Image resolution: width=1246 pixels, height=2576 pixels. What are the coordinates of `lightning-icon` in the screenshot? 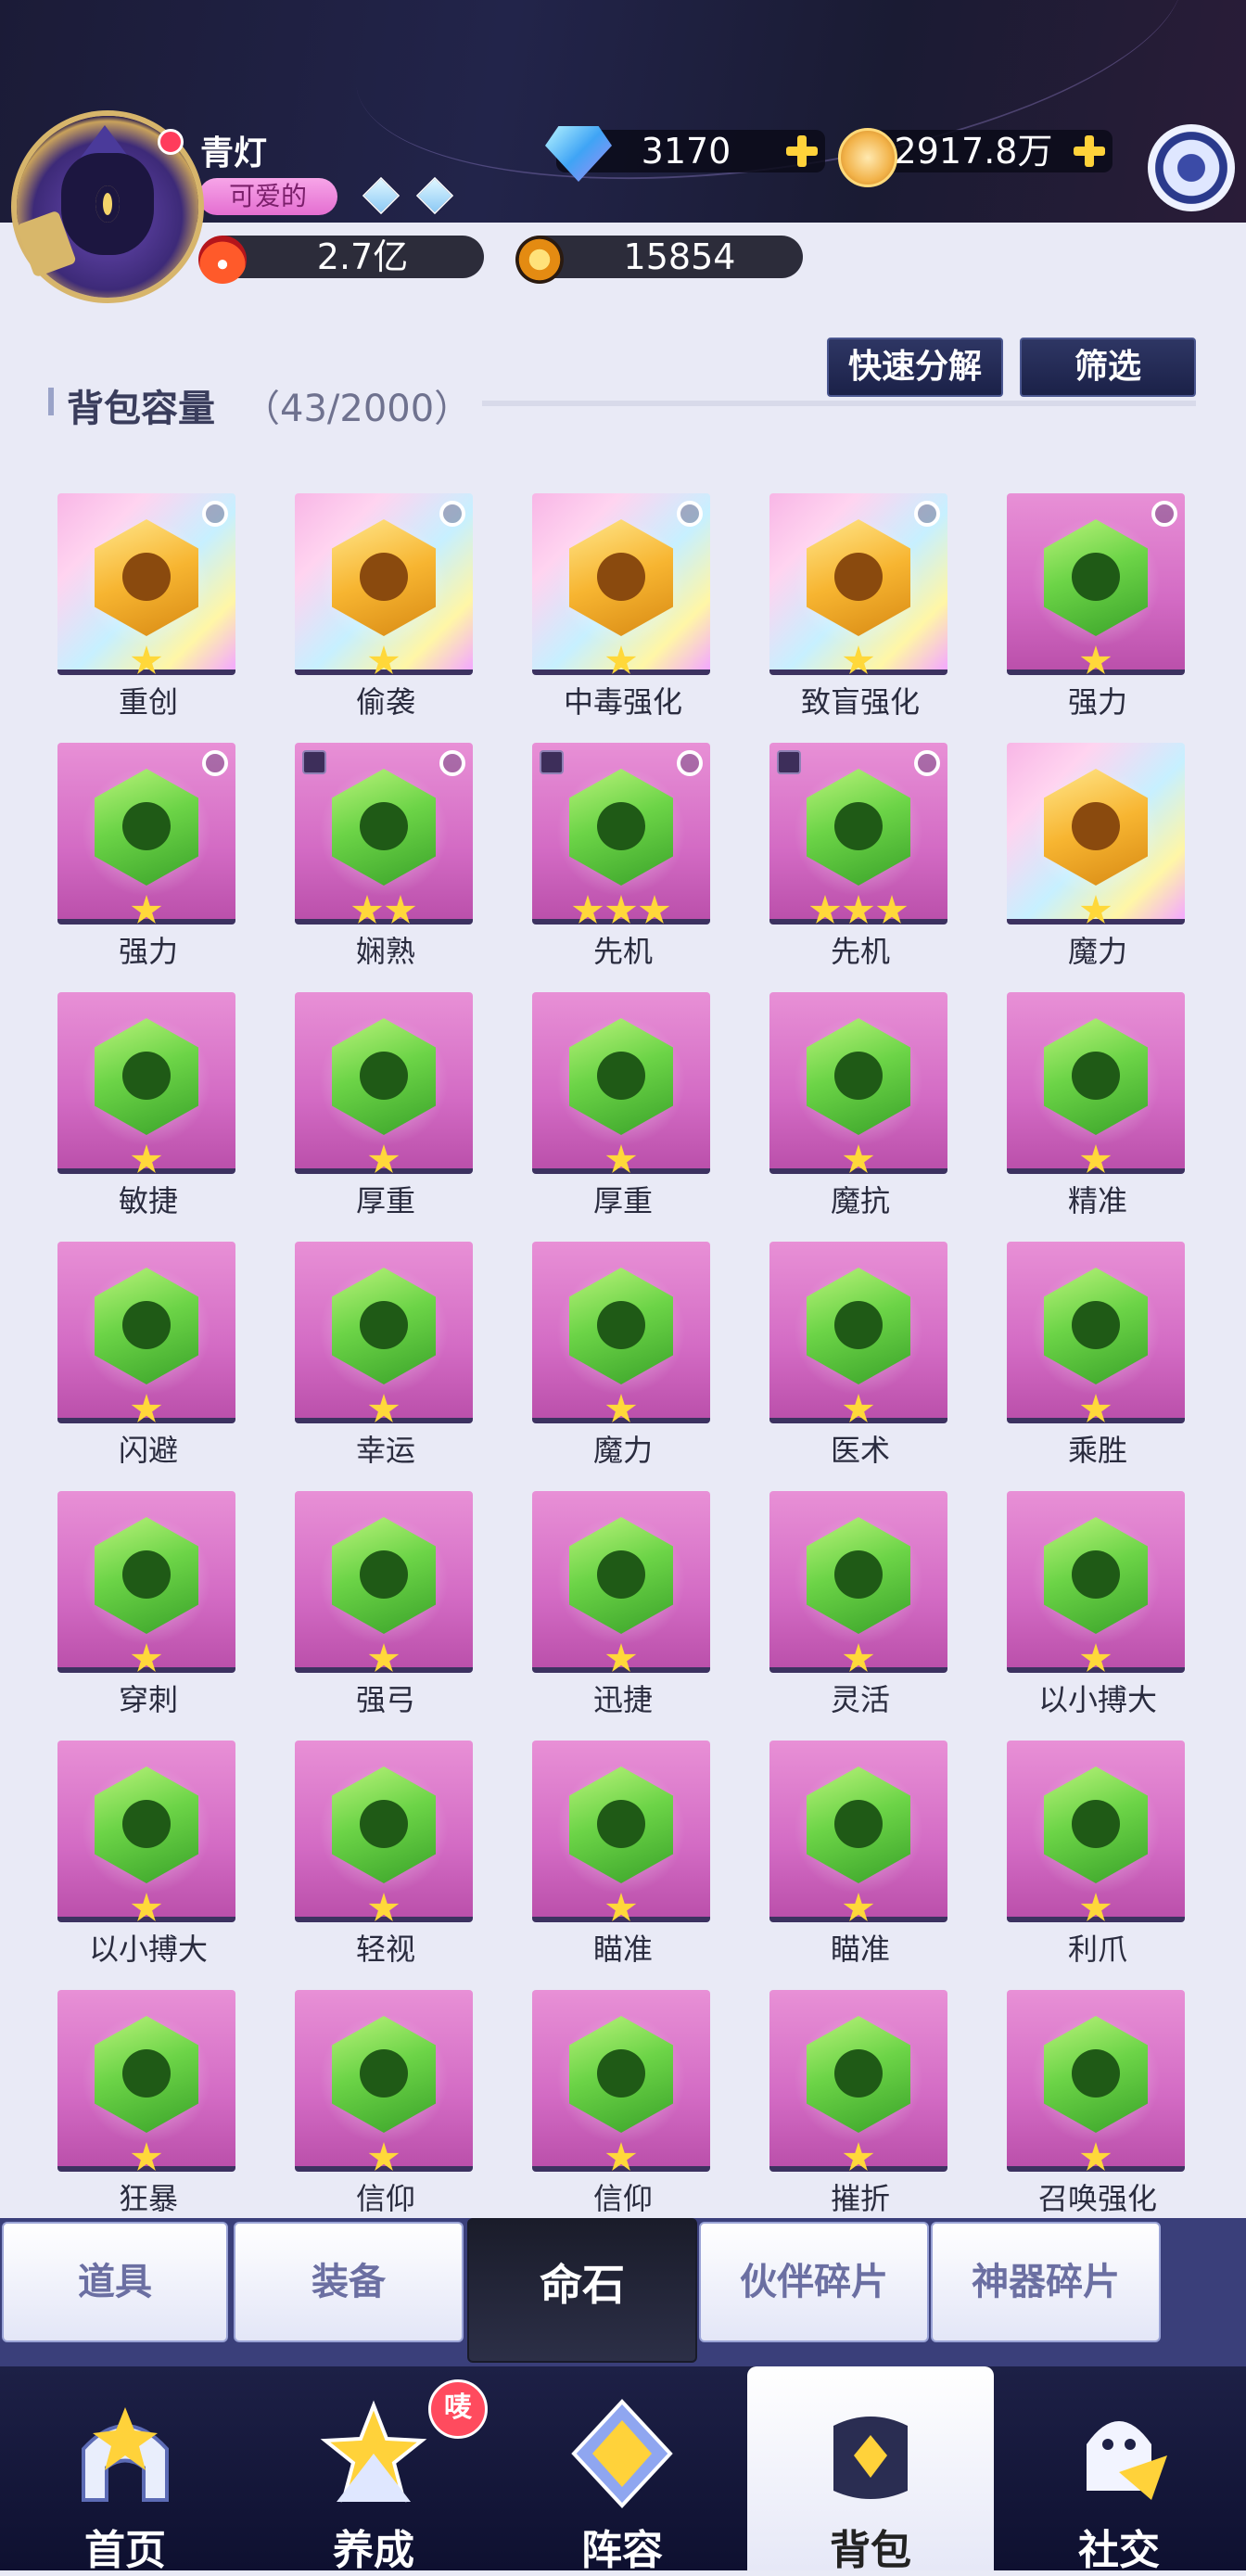 It's located at (146, 1076).